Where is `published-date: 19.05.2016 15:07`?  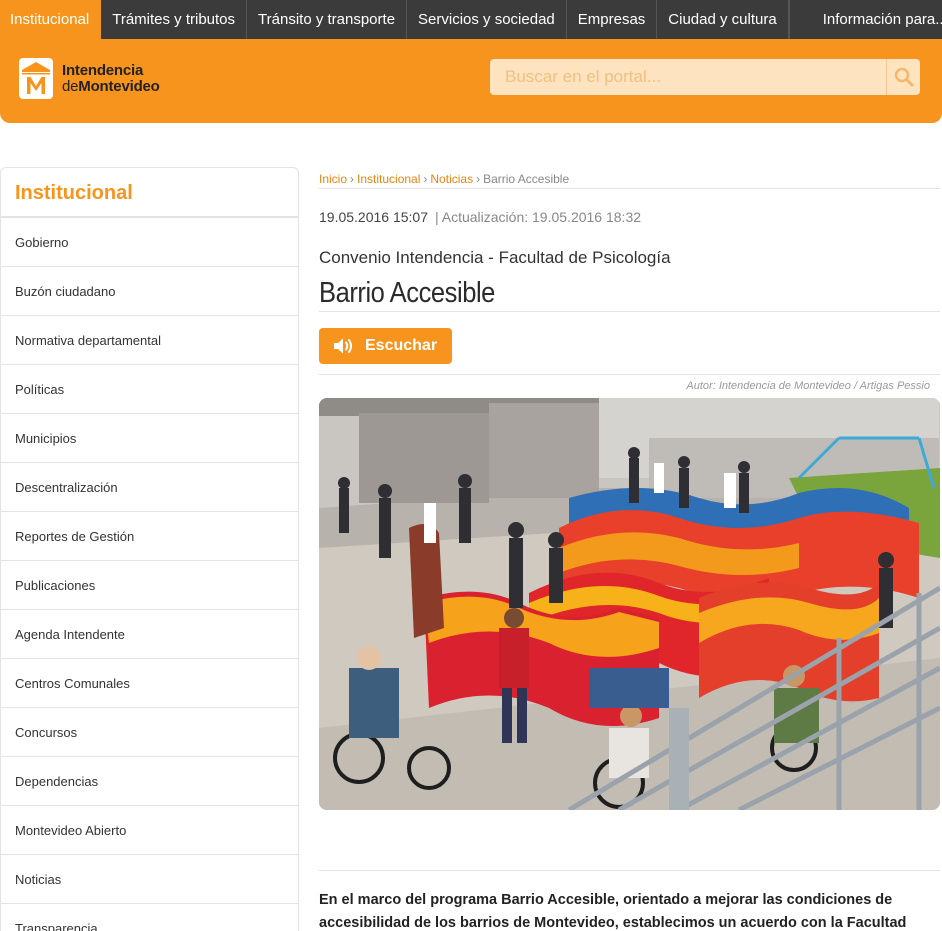
published-date: 19.05.2016 15:07 is located at coordinates (373, 217).